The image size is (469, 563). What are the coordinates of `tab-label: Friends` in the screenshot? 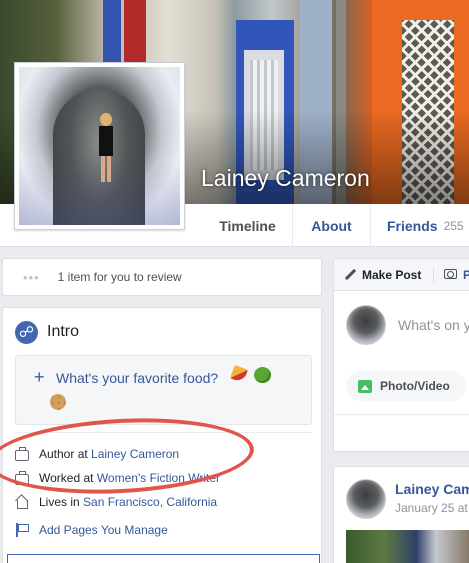 It's located at (412, 225).